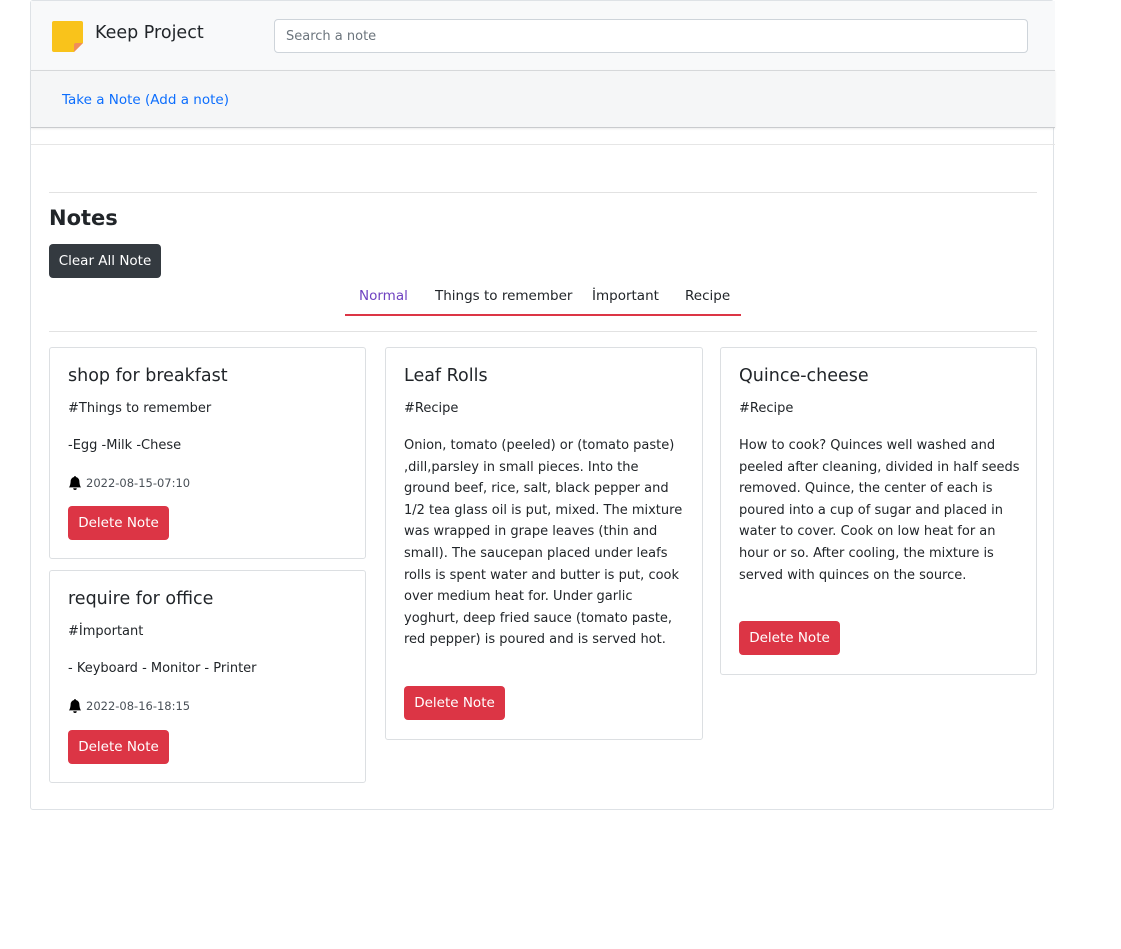  What do you see at coordinates (125, 445) in the screenshot?
I see `note-body: -Egg -Milk -Chese` at bounding box center [125, 445].